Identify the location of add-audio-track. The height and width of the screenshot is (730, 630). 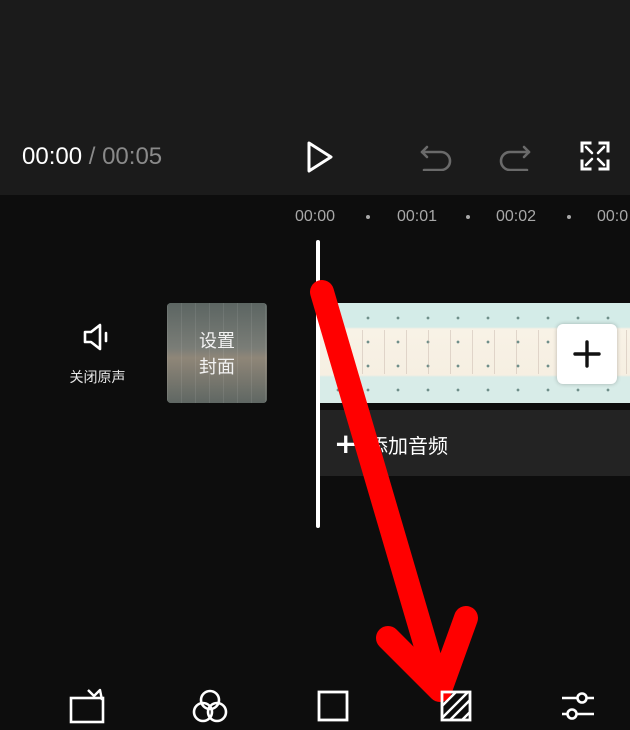
(474, 443).